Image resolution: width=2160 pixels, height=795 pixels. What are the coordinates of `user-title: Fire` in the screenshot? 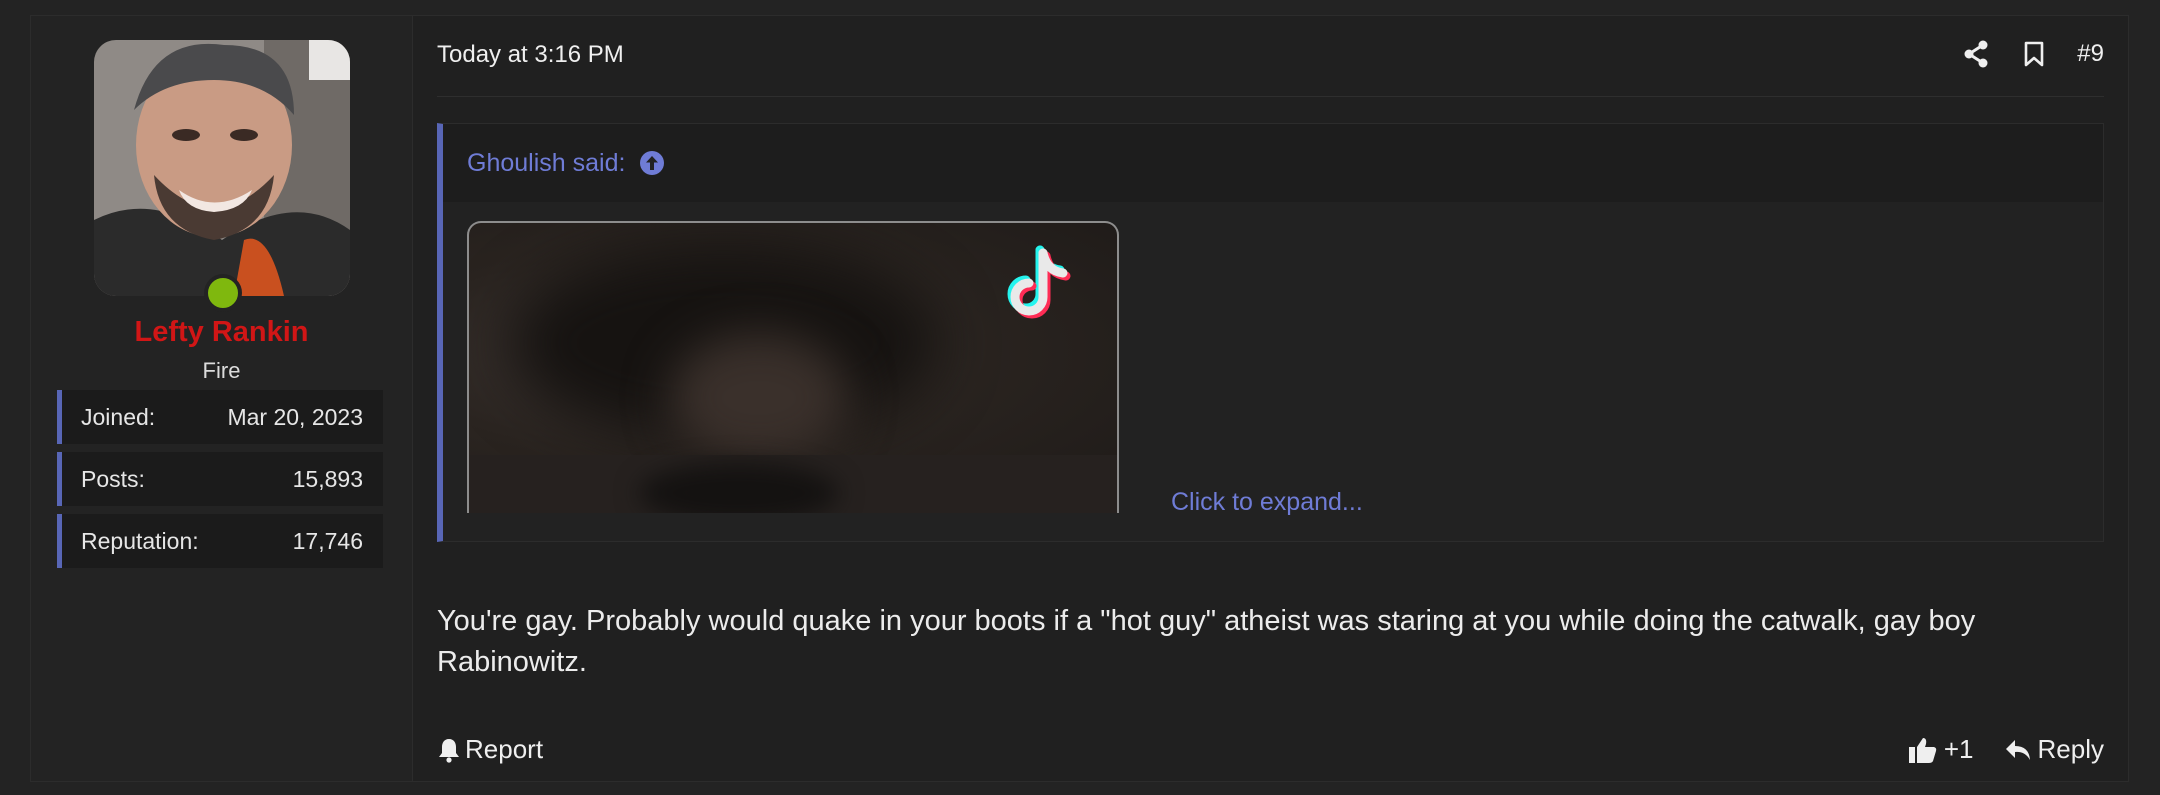 It's located at (221, 370).